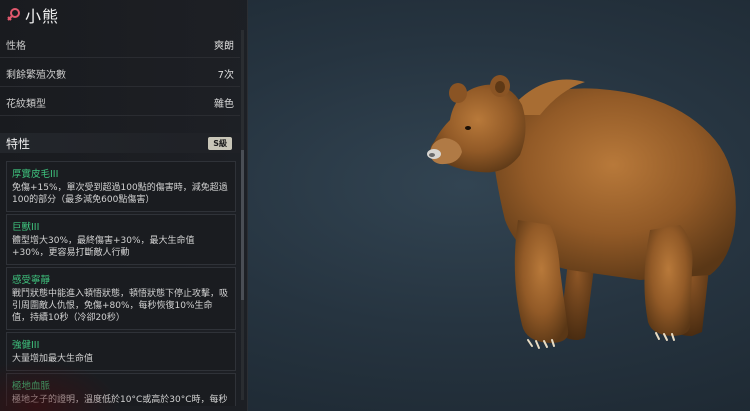  I want to click on trait-name: 強健III, so click(26, 345).